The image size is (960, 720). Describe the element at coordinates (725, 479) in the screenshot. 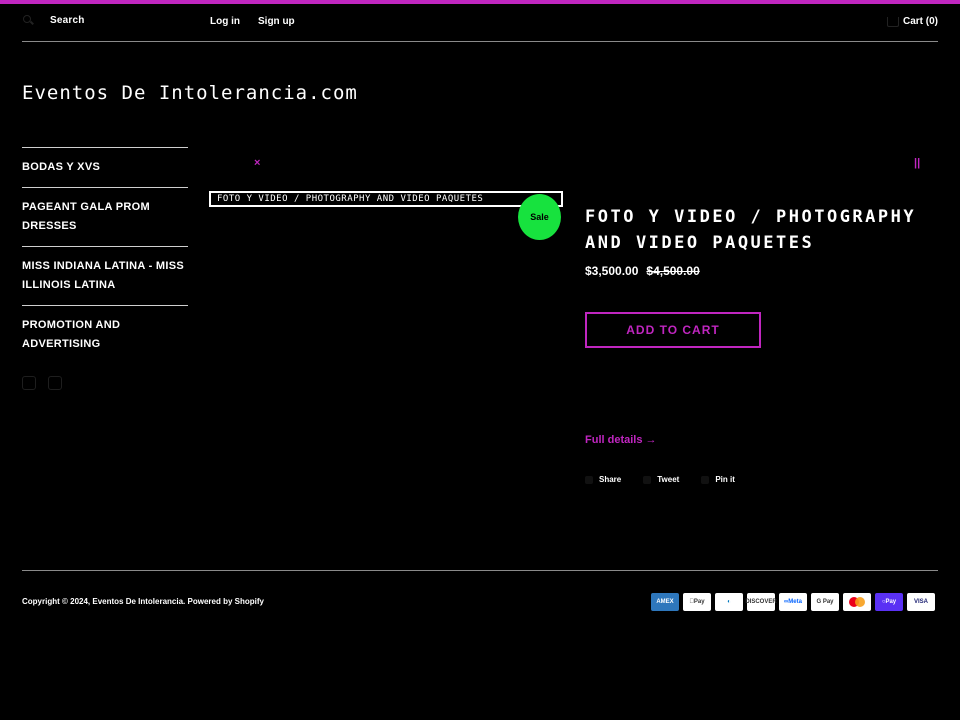

I see `pin-label: Pin it` at that location.